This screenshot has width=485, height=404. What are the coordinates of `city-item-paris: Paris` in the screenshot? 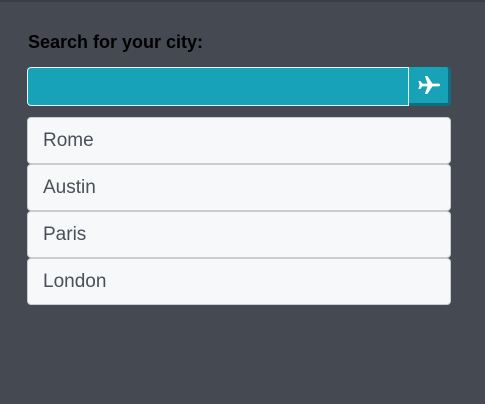 It's located at (239, 234).